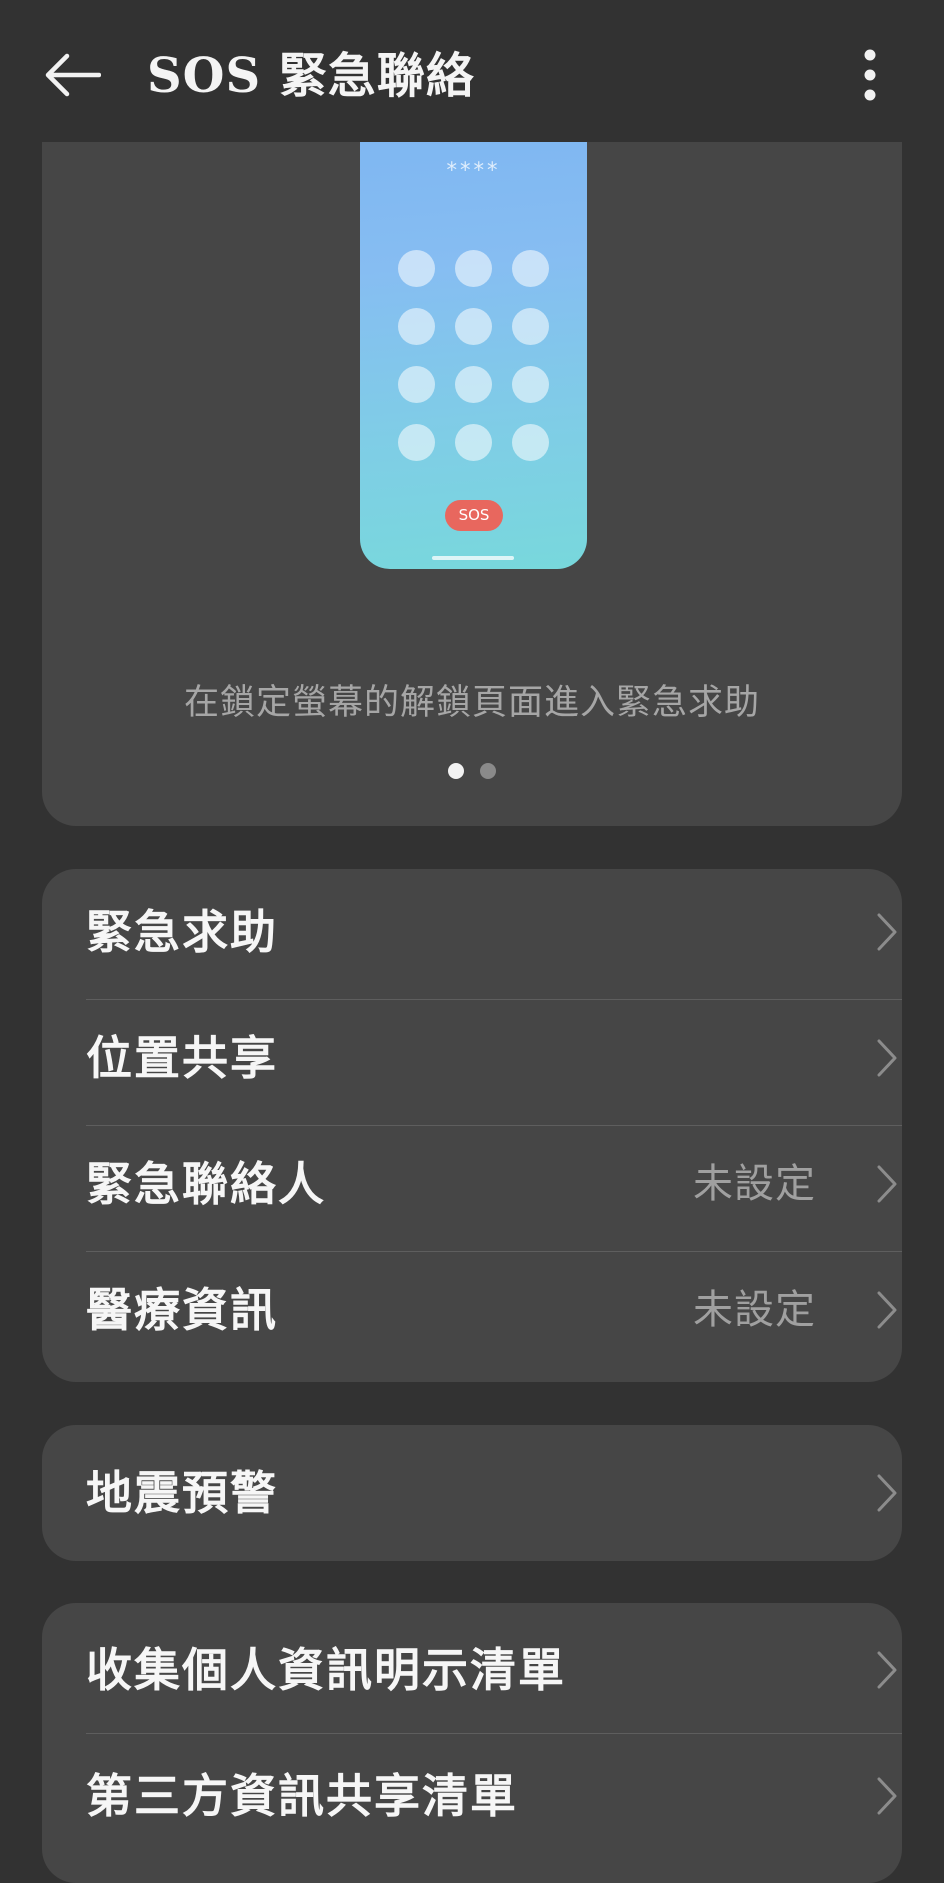  What do you see at coordinates (182, 1058) in the screenshot?
I see `list-item-label: 位置共享` at bounding box center [182, 1058].